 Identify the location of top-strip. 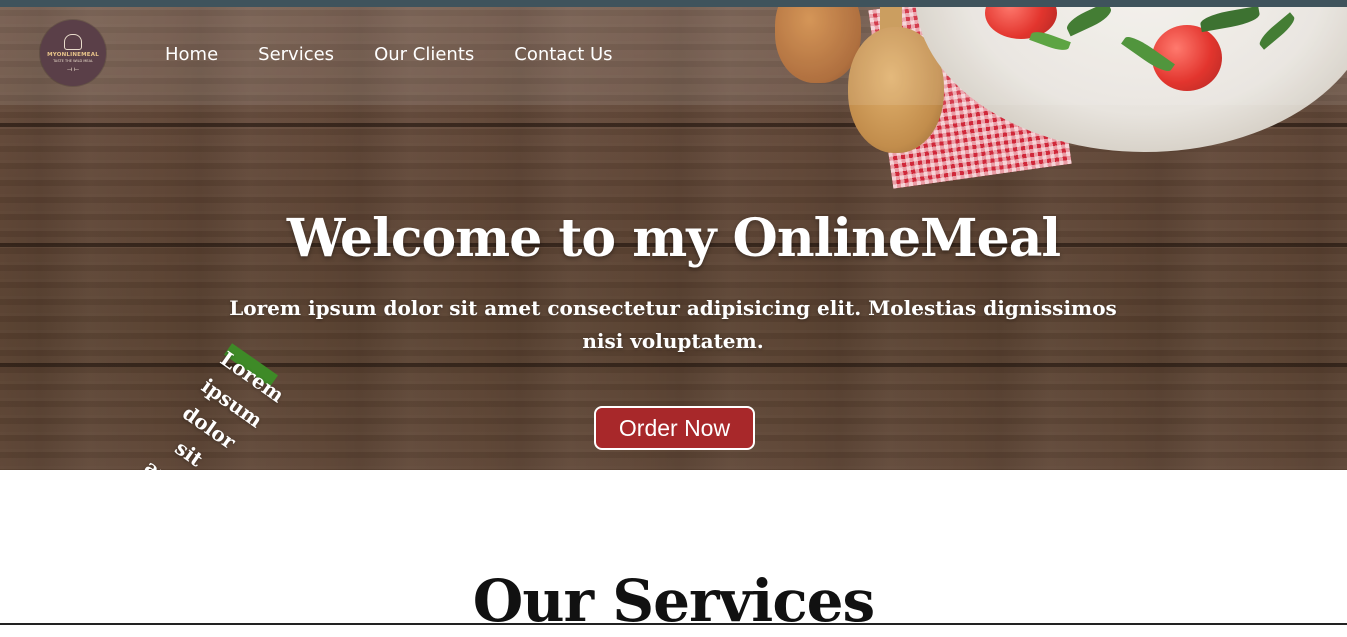
(673, 3).